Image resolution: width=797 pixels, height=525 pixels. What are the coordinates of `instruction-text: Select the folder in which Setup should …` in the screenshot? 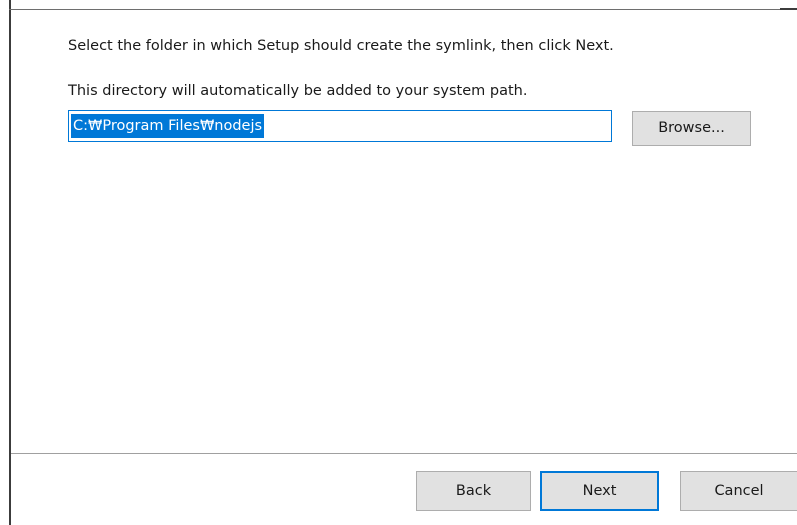 It's located at (341, 46).